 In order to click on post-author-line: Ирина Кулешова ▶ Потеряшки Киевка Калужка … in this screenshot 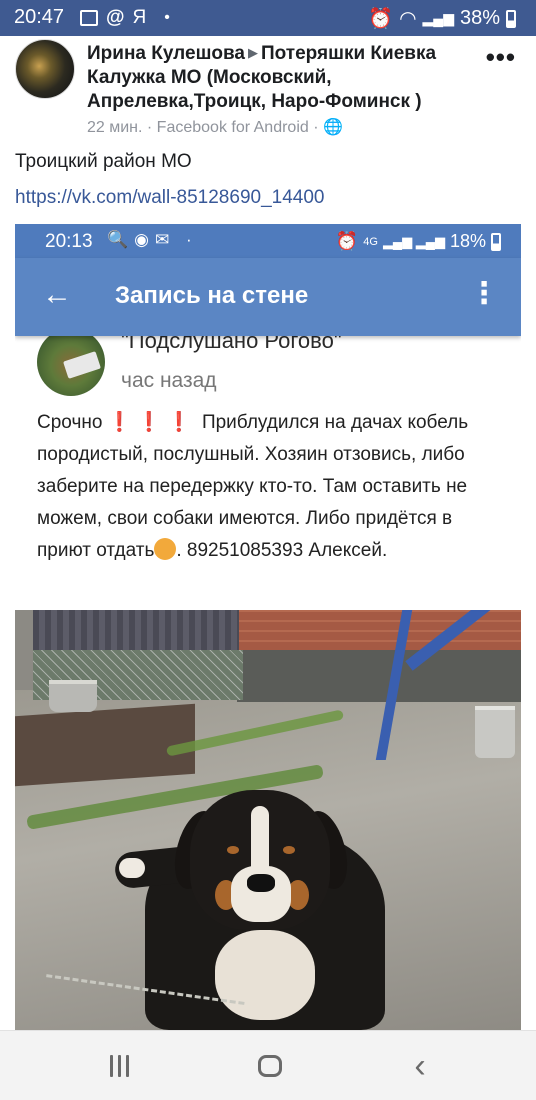, I will do `click(287, 77)`.